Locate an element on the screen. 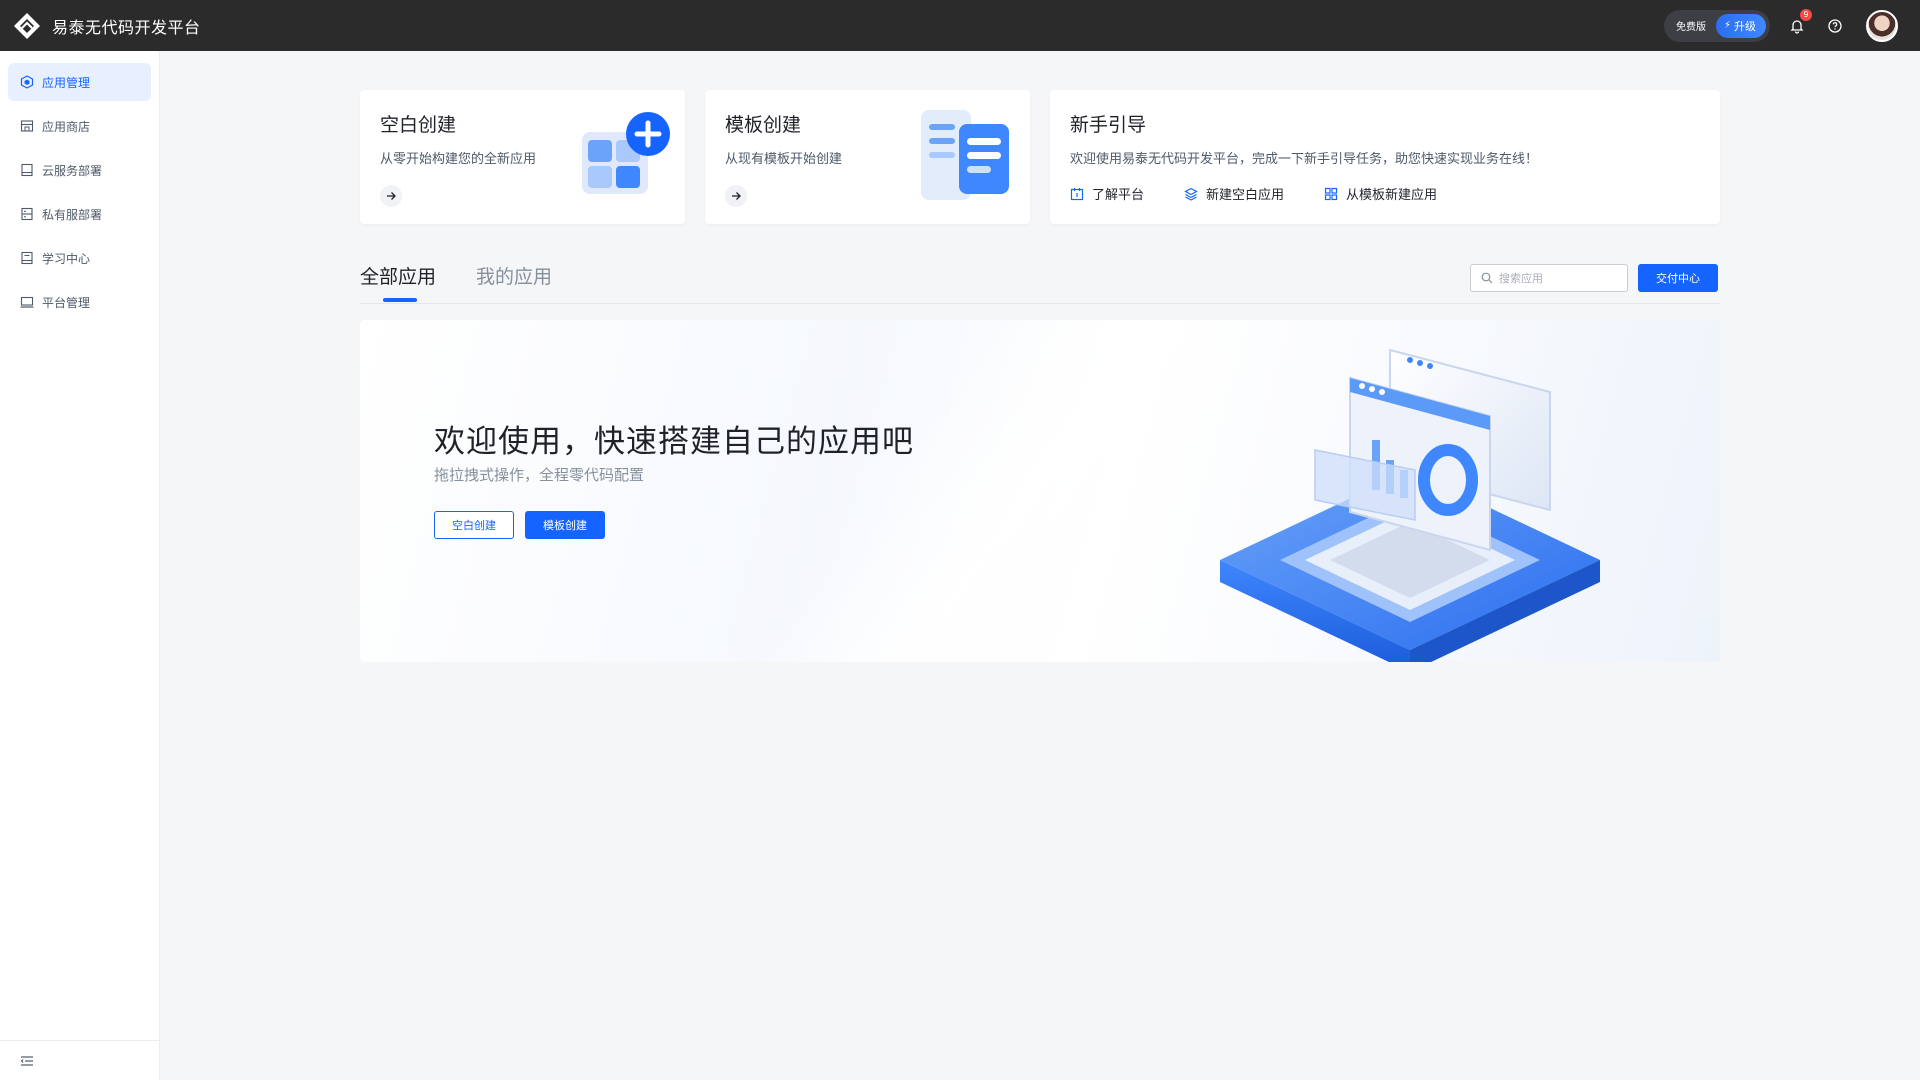 This screenshot has width=1920, height=1080. help-icon is located at coordinates (1835, 25).